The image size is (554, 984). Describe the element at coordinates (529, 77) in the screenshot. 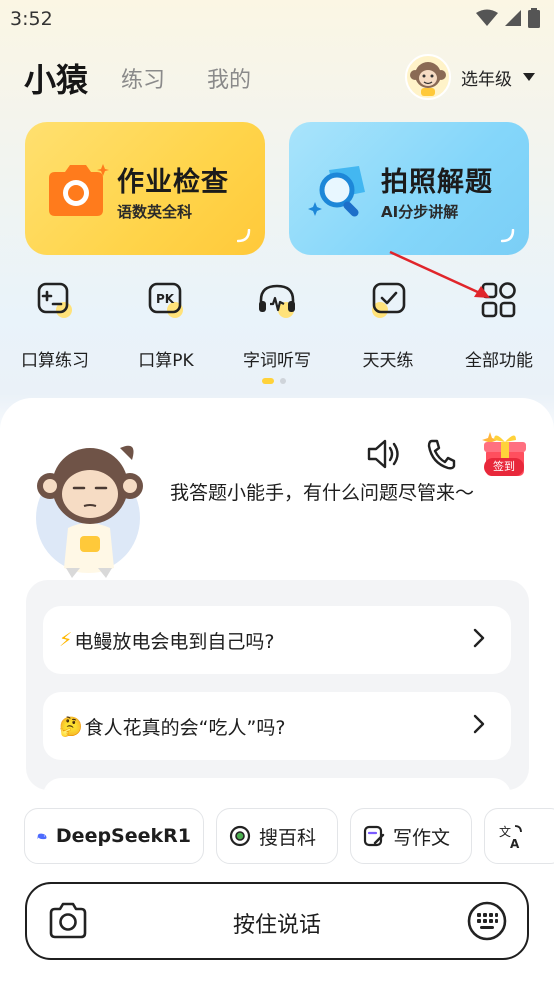

I see `caret-down-icon` at that location.